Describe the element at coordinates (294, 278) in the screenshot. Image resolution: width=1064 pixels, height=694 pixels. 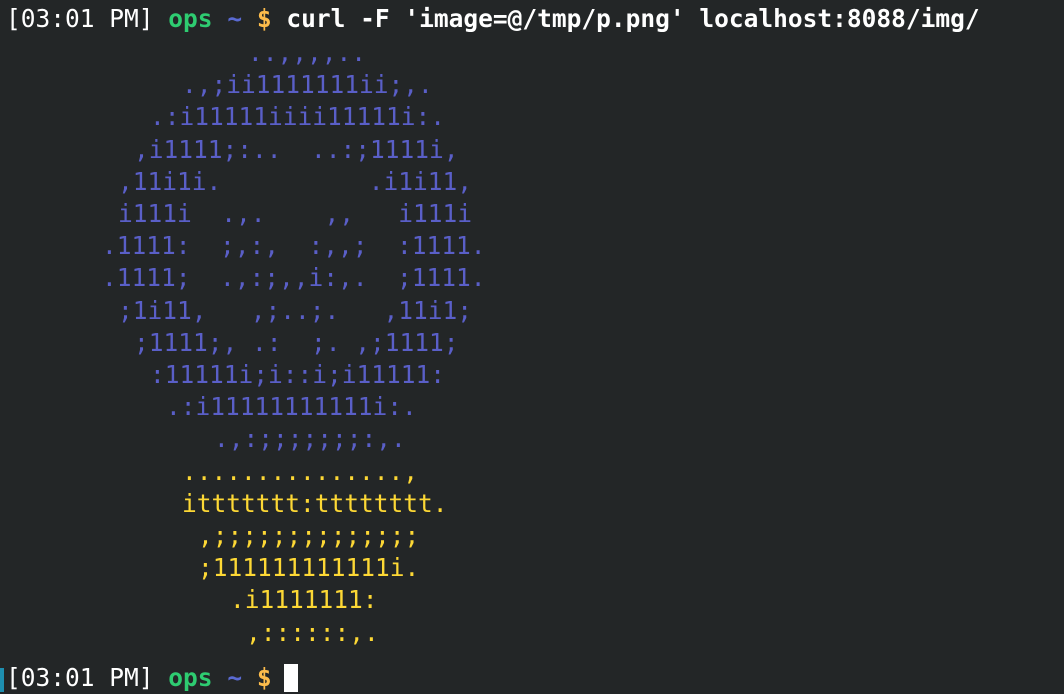
I see `ascii-art-row: .1111; .,:;,,i:,. ;1111.` at that location.